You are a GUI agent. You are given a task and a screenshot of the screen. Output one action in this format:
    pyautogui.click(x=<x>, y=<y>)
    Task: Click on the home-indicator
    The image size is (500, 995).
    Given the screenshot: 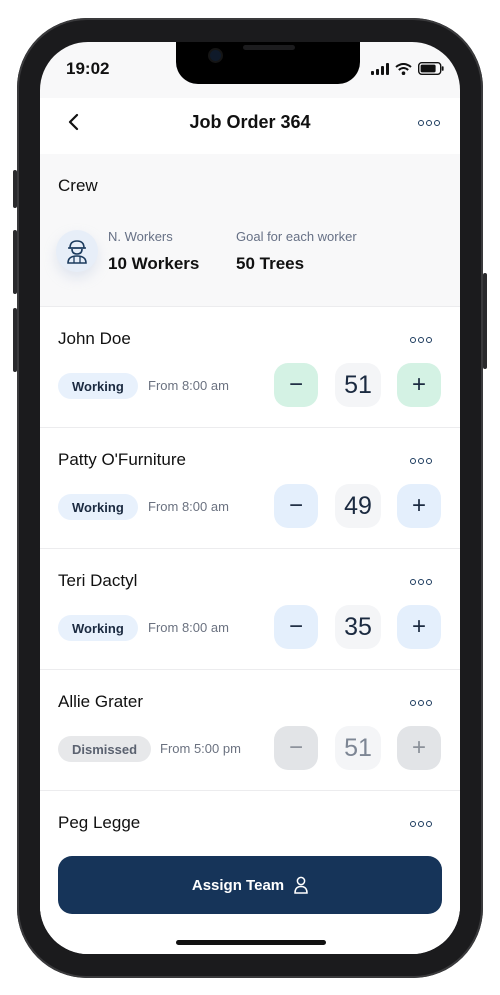 What is the action you would take?
    pyautogui.click(x=251, y=942)
    